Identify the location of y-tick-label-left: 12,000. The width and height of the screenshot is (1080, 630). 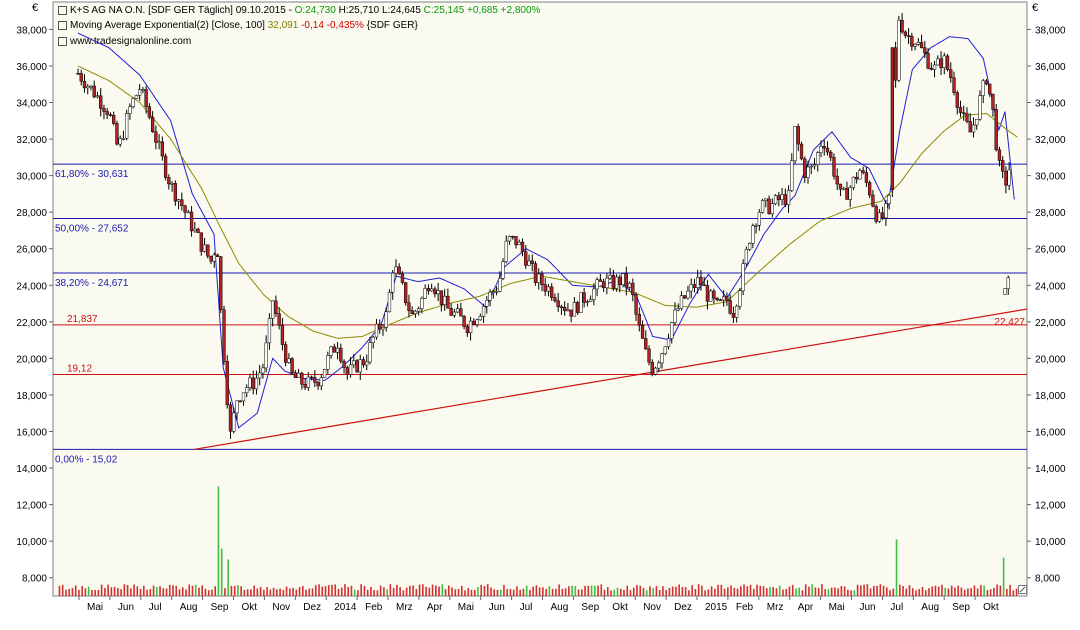
(31, 506).